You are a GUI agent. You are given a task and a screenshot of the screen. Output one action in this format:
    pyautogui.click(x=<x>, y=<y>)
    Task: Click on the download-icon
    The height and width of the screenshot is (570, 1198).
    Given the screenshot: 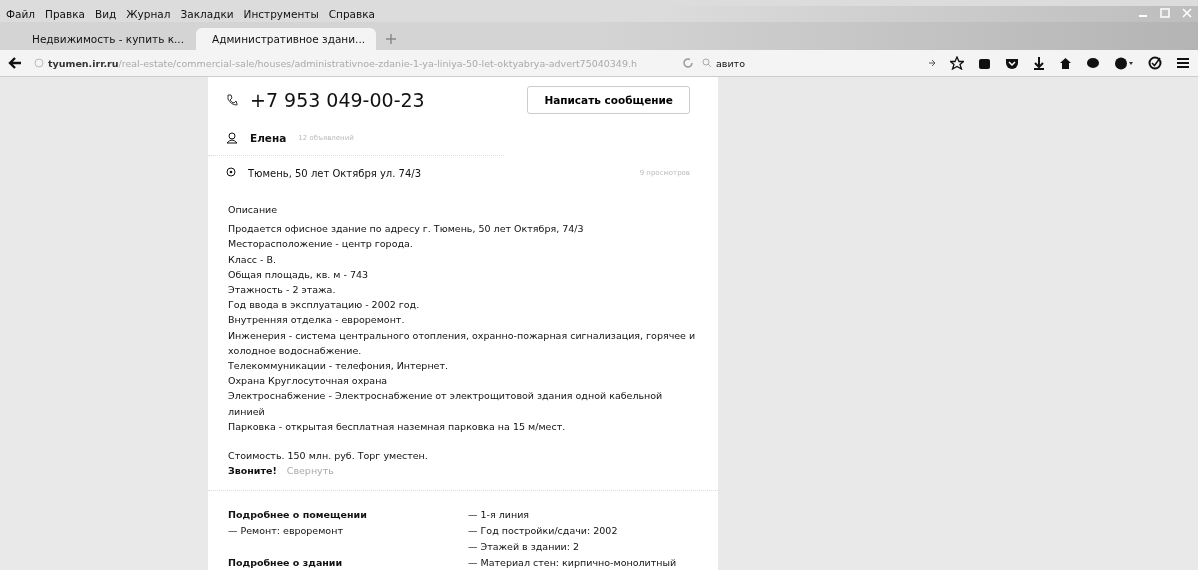 What is the action you would take?
    pyautogui.click(x=1039, y=63)
    